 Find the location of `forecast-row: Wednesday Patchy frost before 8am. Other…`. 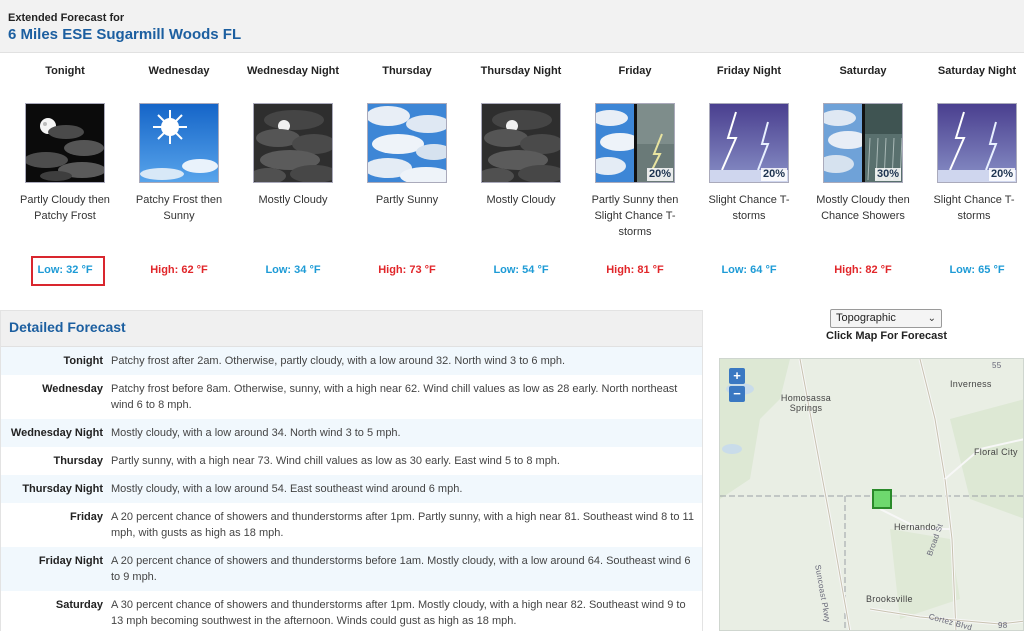

forecast-row: Wednesday Patchy frost before 8am. Other… is located at coordinates (351, 397).